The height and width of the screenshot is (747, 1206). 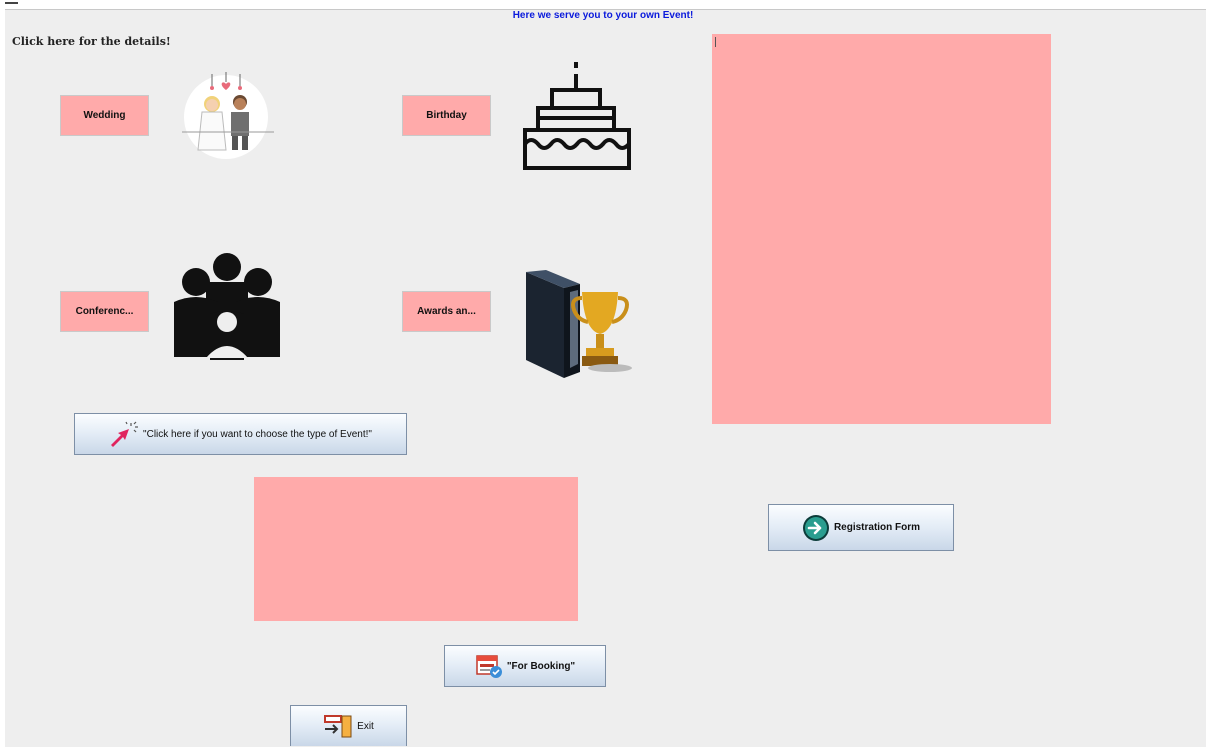 I want to click on exit-label: Exit, so click(x=365, y=726).